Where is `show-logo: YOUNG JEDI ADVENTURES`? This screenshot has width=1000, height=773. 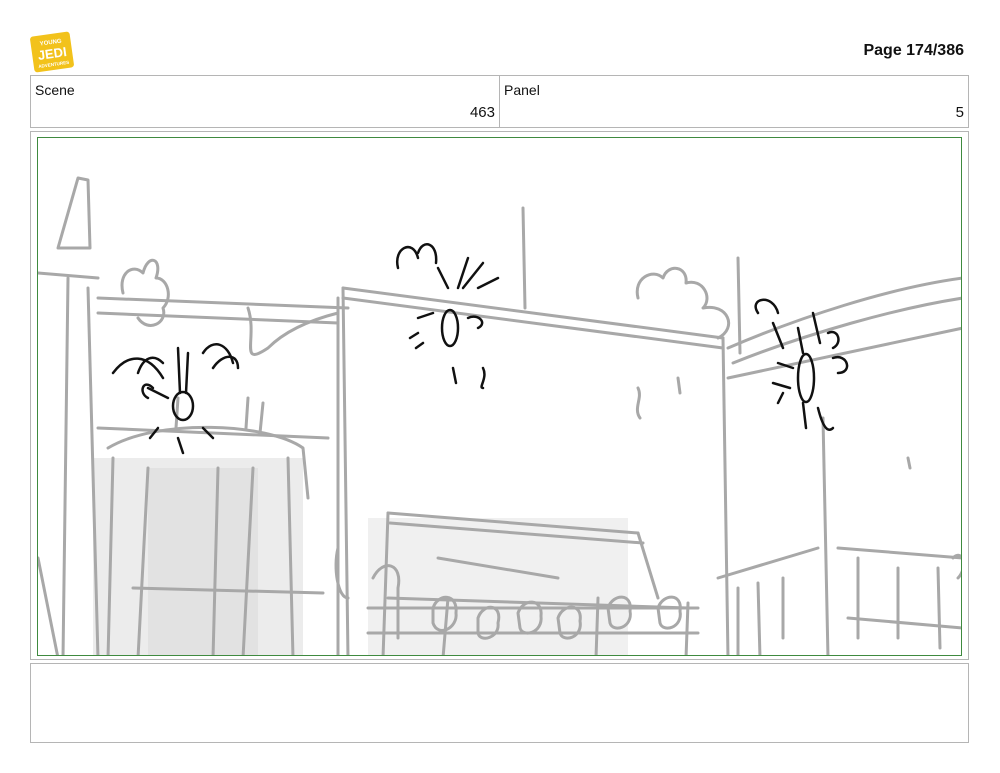 show-logo: YOUNG JEDI ADVENTURES is located at coordinates (52, 52).